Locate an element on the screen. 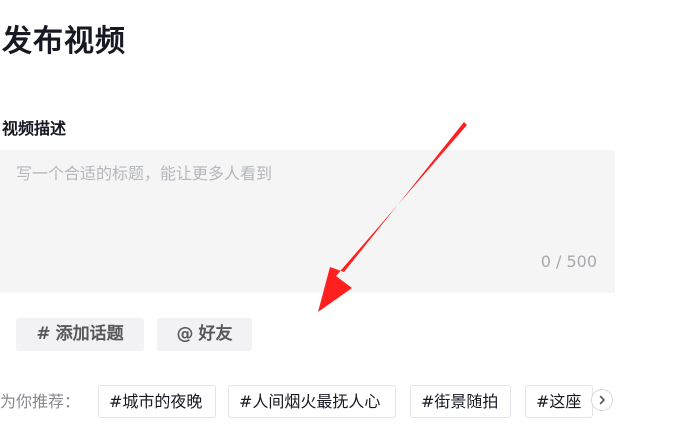 The height and width of the screenshot is (444, 697). description-input is located at coordinates (306, 202).